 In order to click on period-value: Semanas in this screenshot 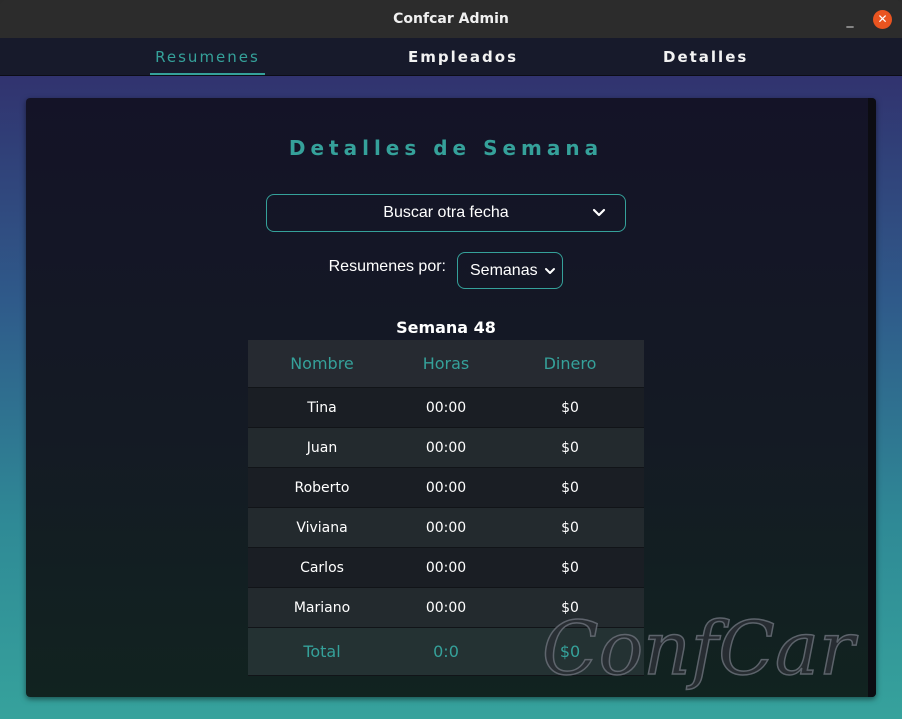, I will do `click(504, 270)`.